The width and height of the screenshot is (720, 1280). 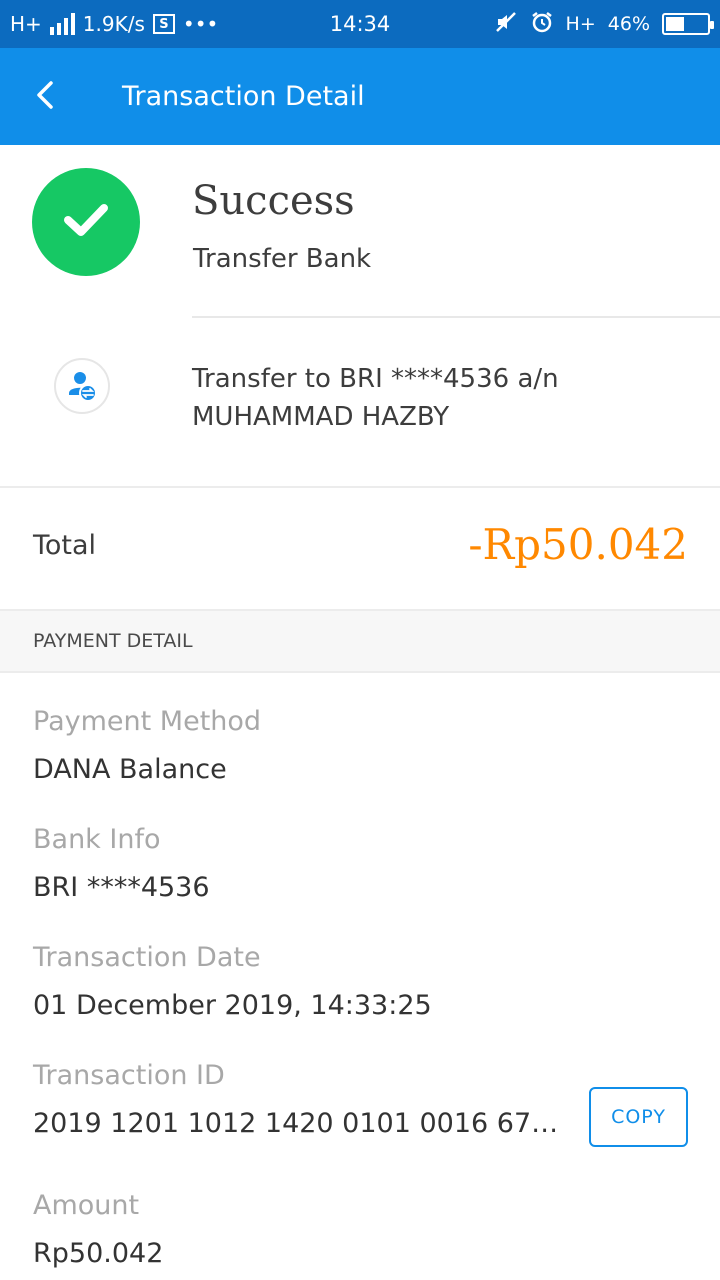 I want to click on amount-label: Amount, so click(x=86, y=1205).